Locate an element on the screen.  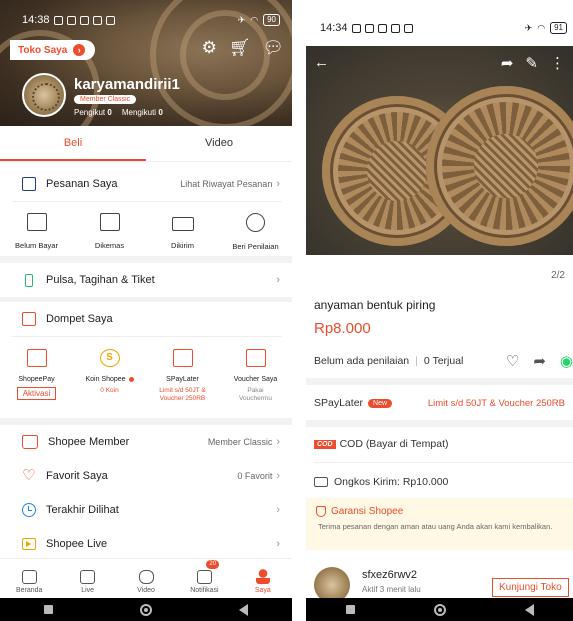
favorit-count: 0 Favorit is located at coordinates (255, 476).